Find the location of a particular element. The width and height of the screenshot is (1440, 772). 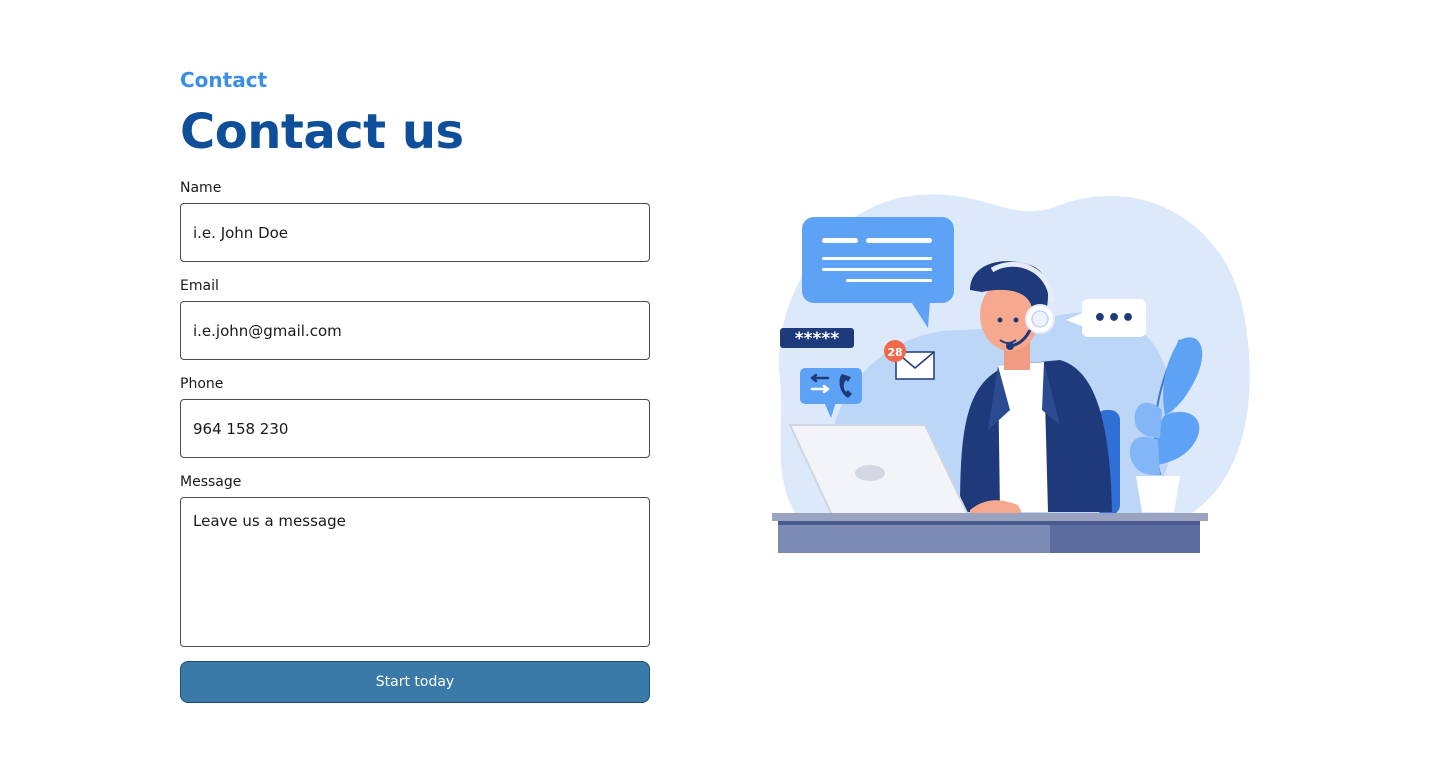

name-field-box is located at coordinates (415, 232).